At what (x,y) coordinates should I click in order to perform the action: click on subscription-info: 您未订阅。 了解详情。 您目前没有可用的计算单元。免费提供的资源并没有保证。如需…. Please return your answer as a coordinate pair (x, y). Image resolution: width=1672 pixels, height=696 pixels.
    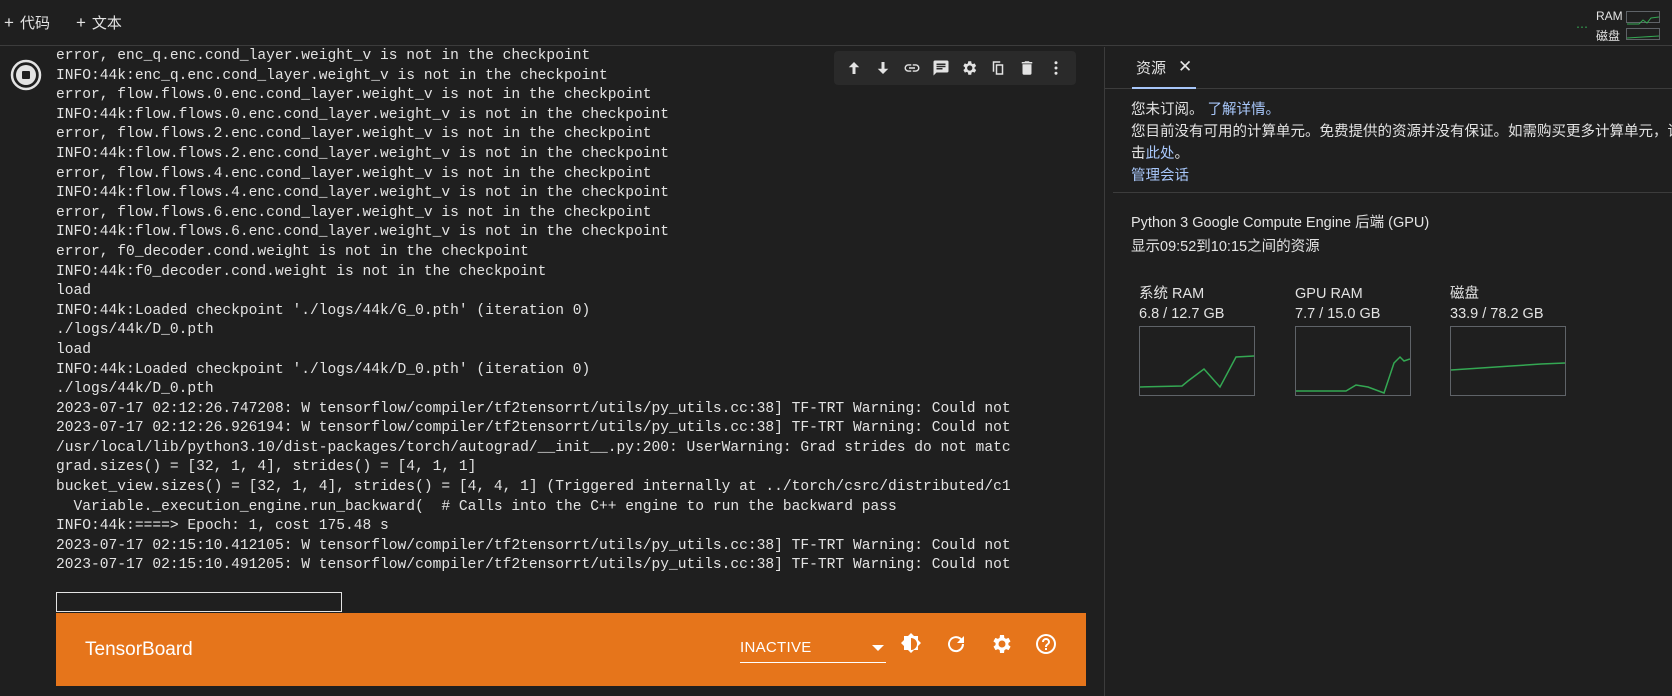
    Looking at the image, I should click on (1401, 143).